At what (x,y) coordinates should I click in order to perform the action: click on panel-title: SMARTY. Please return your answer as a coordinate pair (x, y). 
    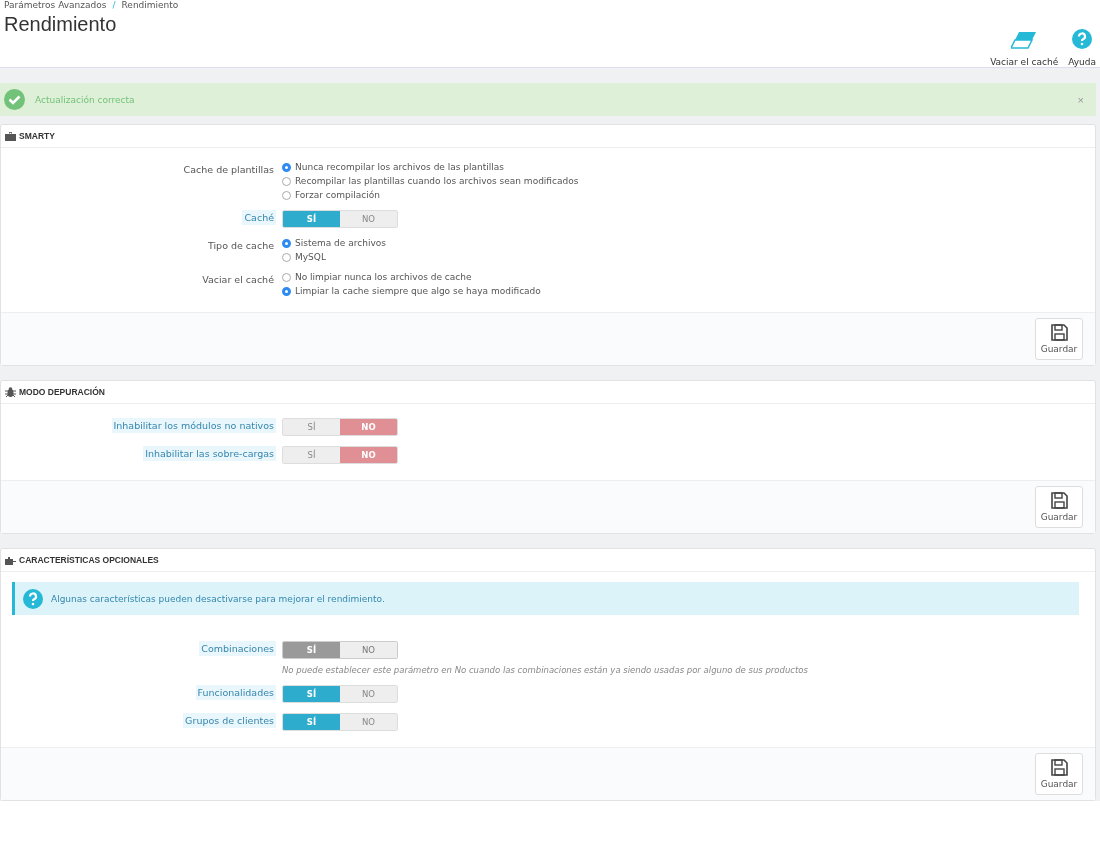
    Looking at the image, I should click on (37, 136).